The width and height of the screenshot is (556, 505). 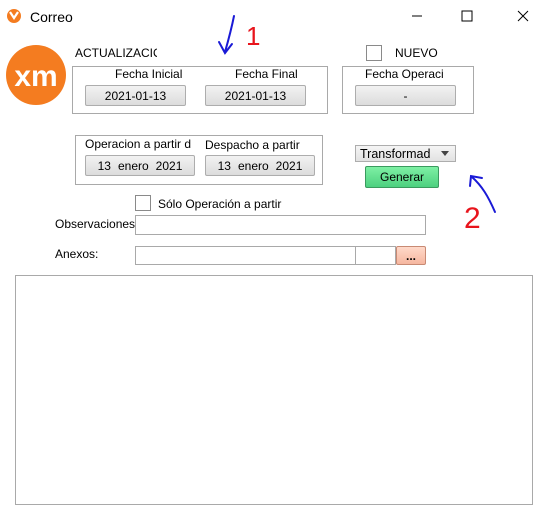 What do you see at coordinates (133, 165) in the screenshot?
I see `operacion-month: enero` at bounding box center [133, 165].